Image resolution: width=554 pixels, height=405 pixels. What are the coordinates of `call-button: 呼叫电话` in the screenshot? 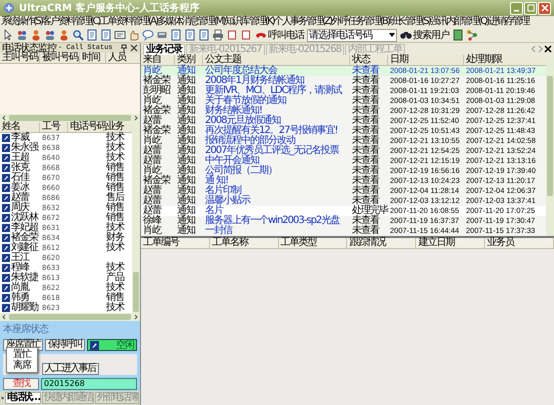 It's located at (279, 35).